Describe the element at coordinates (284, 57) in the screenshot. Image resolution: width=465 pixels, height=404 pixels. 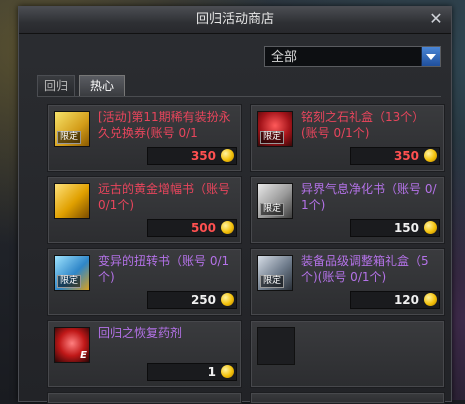
I see `dropdown-value: 全部` at that location.